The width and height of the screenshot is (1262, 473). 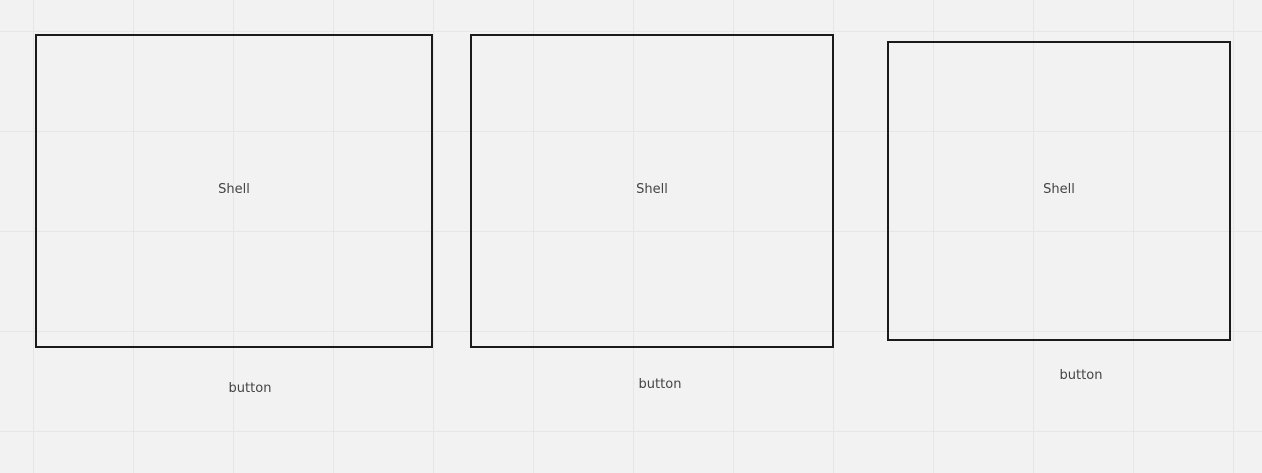 What do you see at coordinates (660, 384) in the screenshot?
I see `button-caption-2: button` at bounding box center [660, 384].